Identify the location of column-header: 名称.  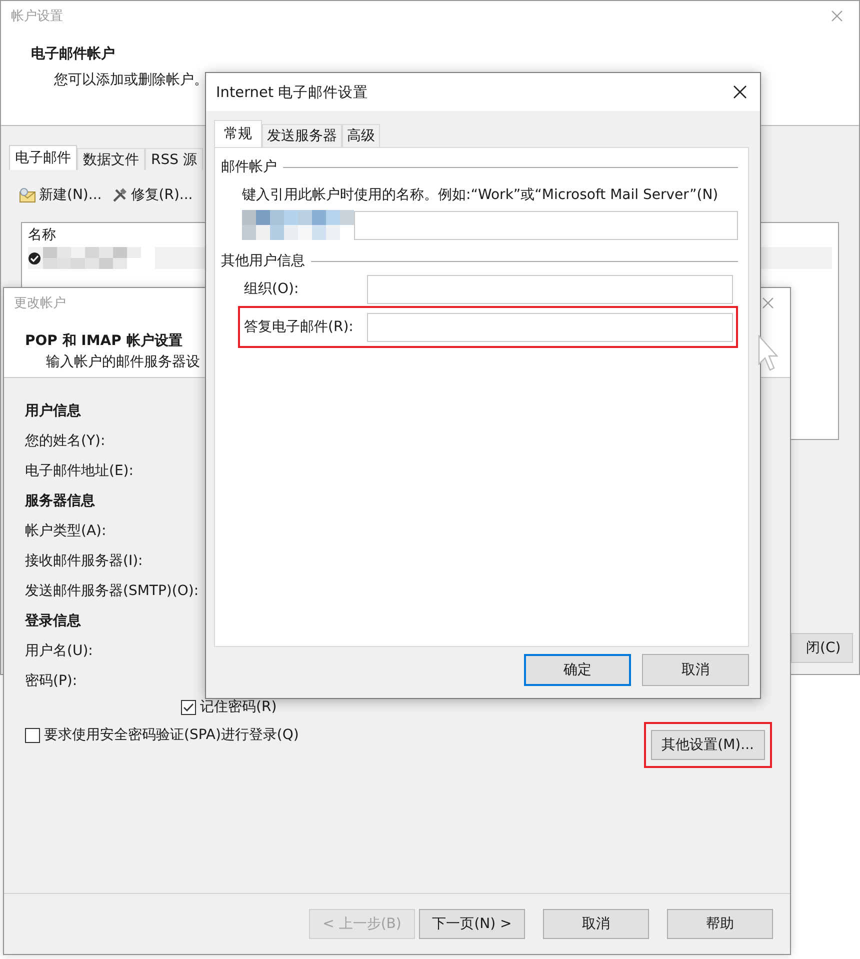
(42, 235).